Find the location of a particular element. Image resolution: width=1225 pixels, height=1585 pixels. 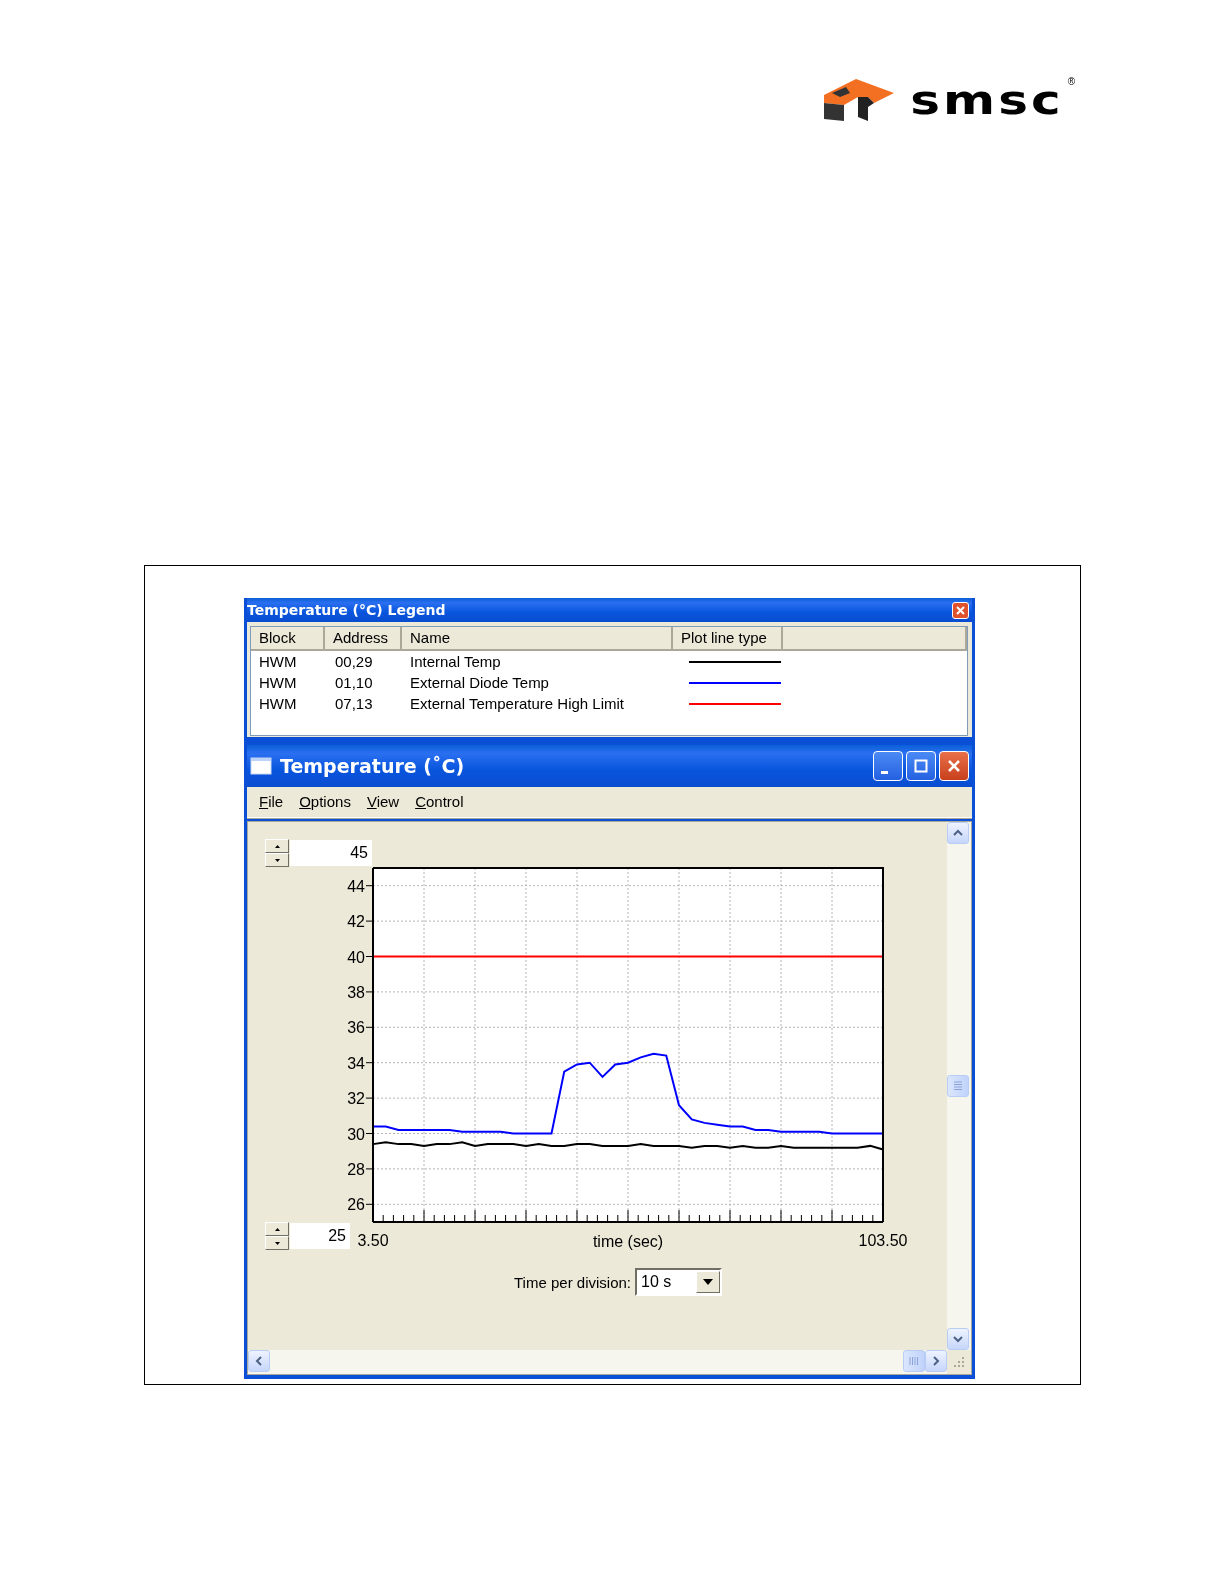

table-cell-text: External Diode Temp is located at coordinates (480, 682).